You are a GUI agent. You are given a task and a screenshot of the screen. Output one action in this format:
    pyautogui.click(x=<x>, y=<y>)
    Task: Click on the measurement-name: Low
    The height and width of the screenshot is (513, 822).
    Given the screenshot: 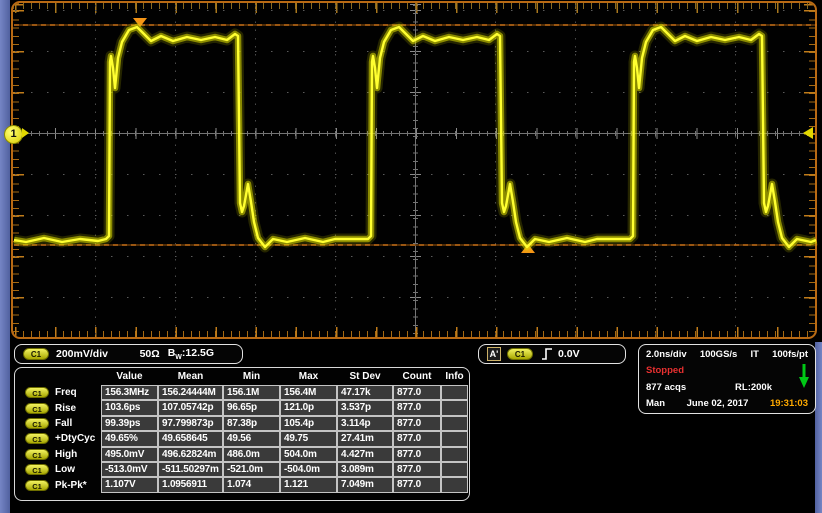 What is the action you would take?
    pyautogui.click(x=65, y=470)
    